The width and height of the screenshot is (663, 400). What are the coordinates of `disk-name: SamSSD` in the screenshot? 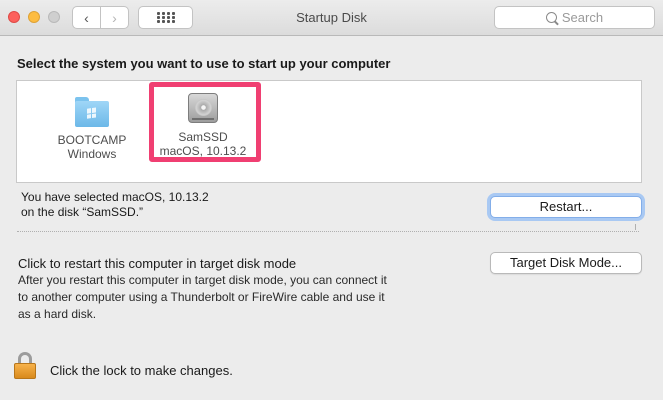 It's located at (203, 137).